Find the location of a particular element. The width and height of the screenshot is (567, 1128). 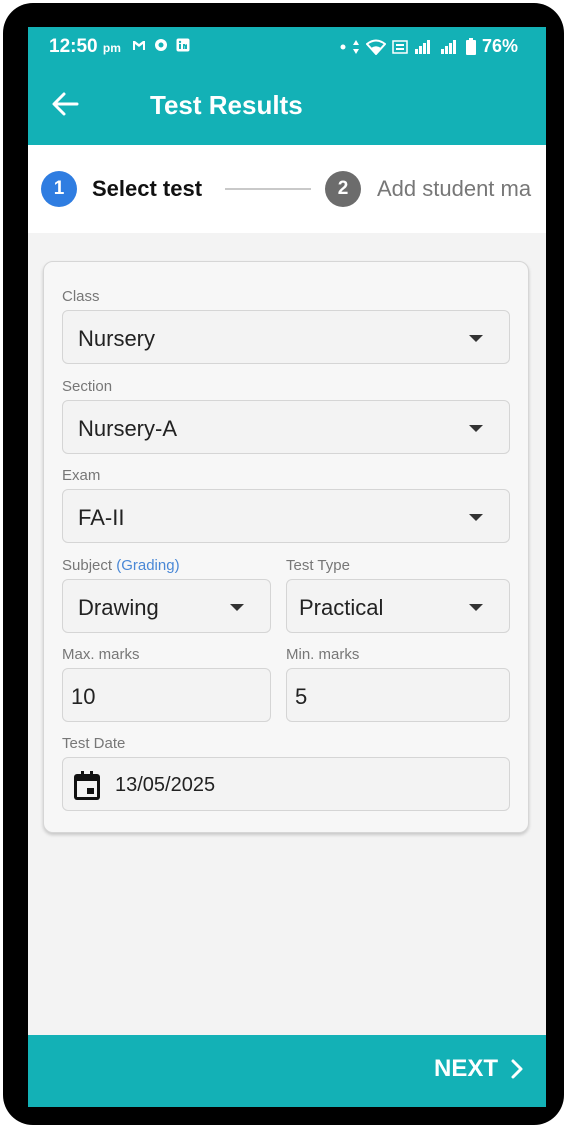

subject-dropdown: Drawing is located at coordinates (166, 606).